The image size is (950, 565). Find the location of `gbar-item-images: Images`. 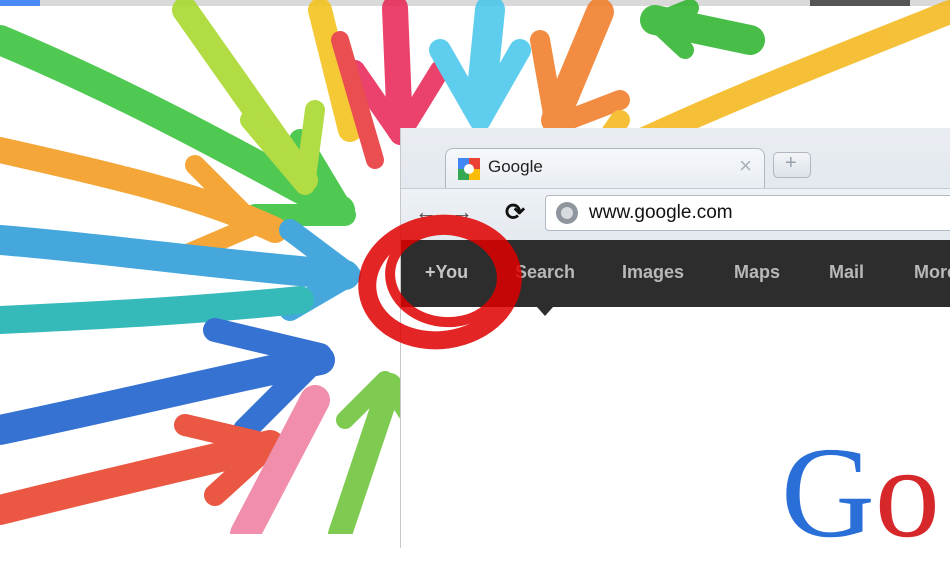

gbar-item-images: Images is located at coordinates (653, 272).